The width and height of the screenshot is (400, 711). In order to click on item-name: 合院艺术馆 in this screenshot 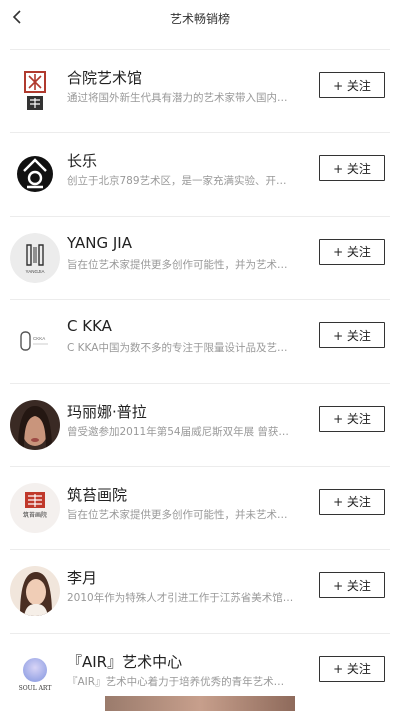, I will do `click(105, 78)`.